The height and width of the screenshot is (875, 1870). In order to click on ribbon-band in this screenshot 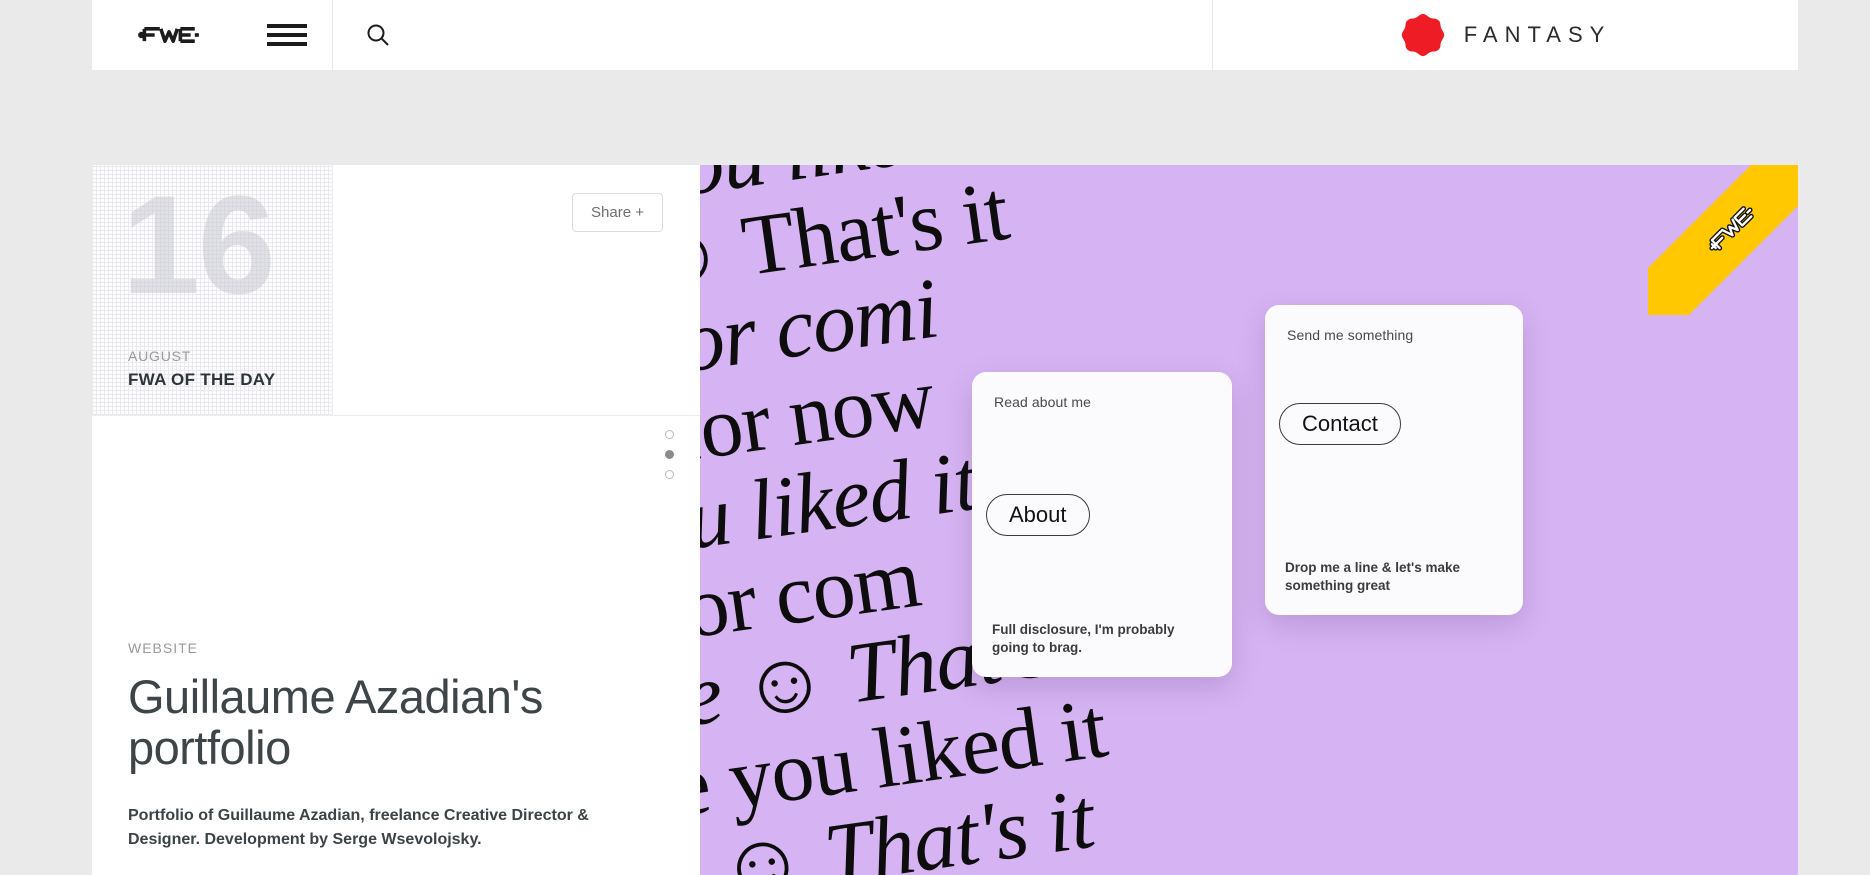, I will do `click(1723, 240)`.